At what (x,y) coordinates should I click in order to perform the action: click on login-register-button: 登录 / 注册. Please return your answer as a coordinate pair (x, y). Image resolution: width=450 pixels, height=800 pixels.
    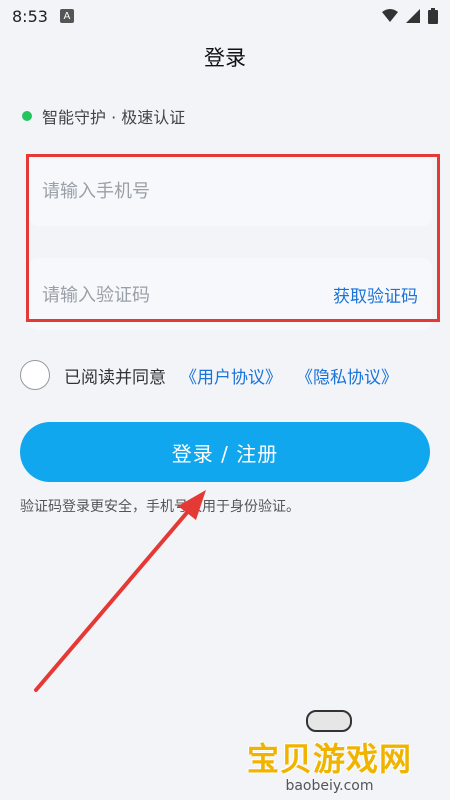
    Looking at the image, I should click on (225, 452).